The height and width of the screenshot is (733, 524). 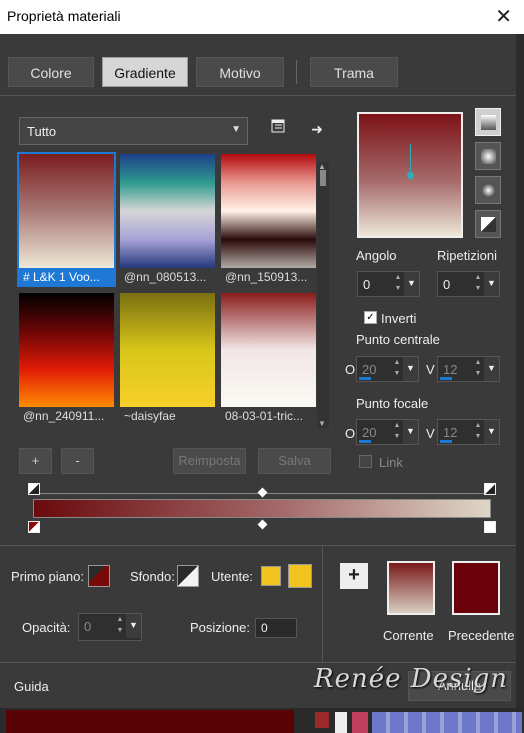 I want to click on focal-o-label: O, so click(x=350, y=433).